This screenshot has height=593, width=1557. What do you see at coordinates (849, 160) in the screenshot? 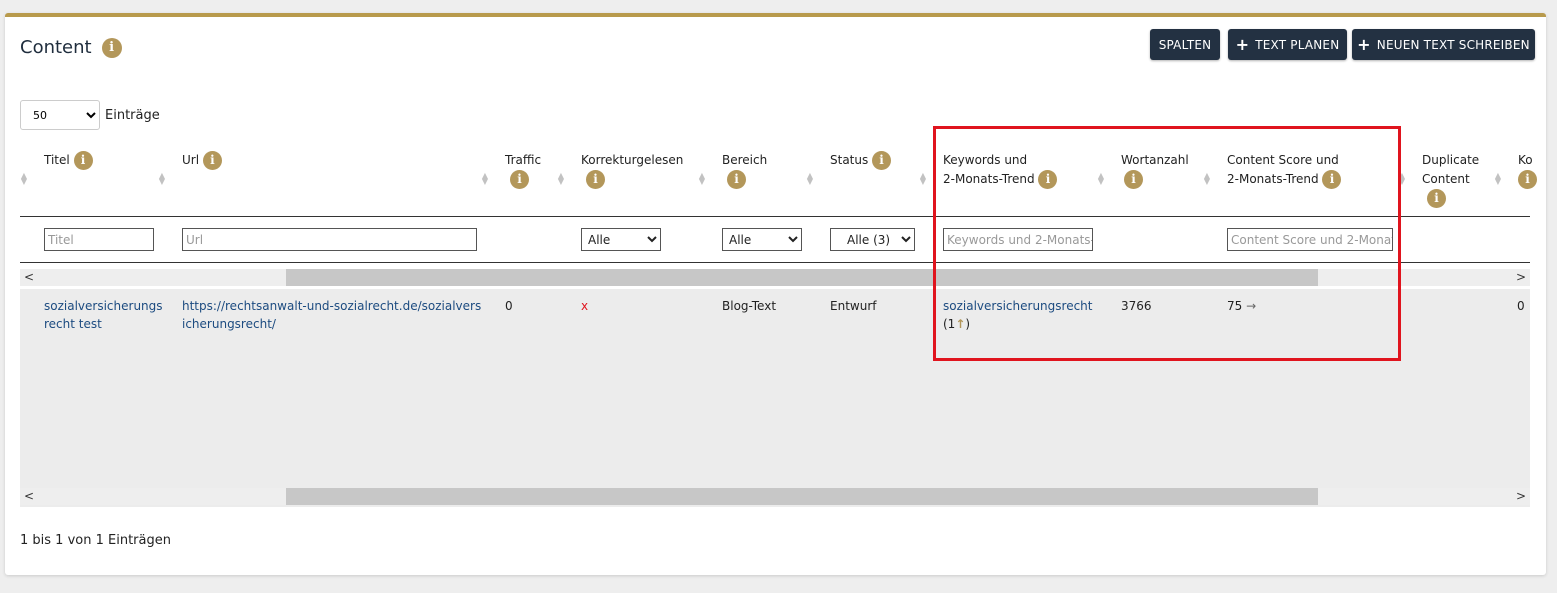
I see `column-status-label: Status` at bounding box center [849, 160].